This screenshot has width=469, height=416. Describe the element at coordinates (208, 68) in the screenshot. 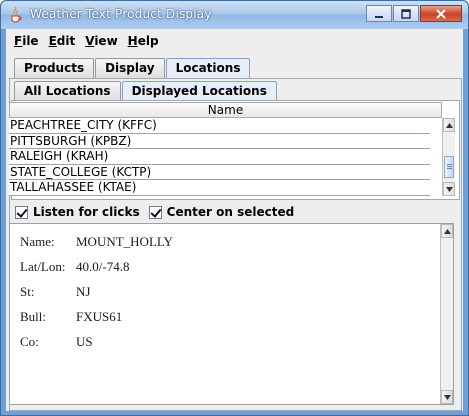

I see `tab-locations: Locations` at that location.